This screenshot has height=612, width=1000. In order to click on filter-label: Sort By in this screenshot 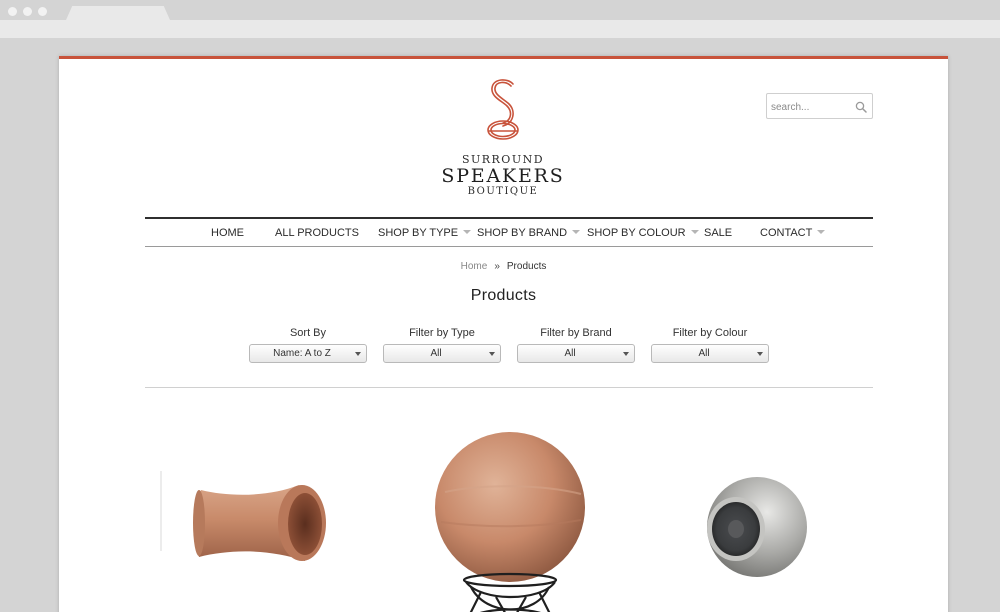, I will do `click(308, 333)`.